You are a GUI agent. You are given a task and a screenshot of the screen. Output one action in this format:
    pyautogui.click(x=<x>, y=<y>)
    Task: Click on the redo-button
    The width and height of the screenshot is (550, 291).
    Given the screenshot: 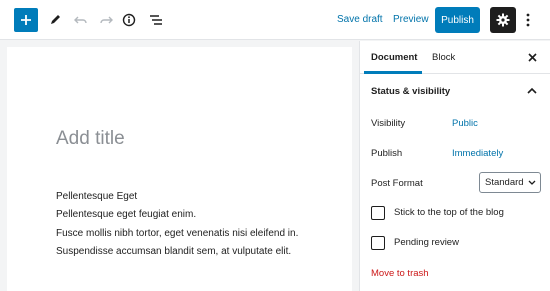 What is the action you would take?
    pyautogui.click(x=106, y=20)
    